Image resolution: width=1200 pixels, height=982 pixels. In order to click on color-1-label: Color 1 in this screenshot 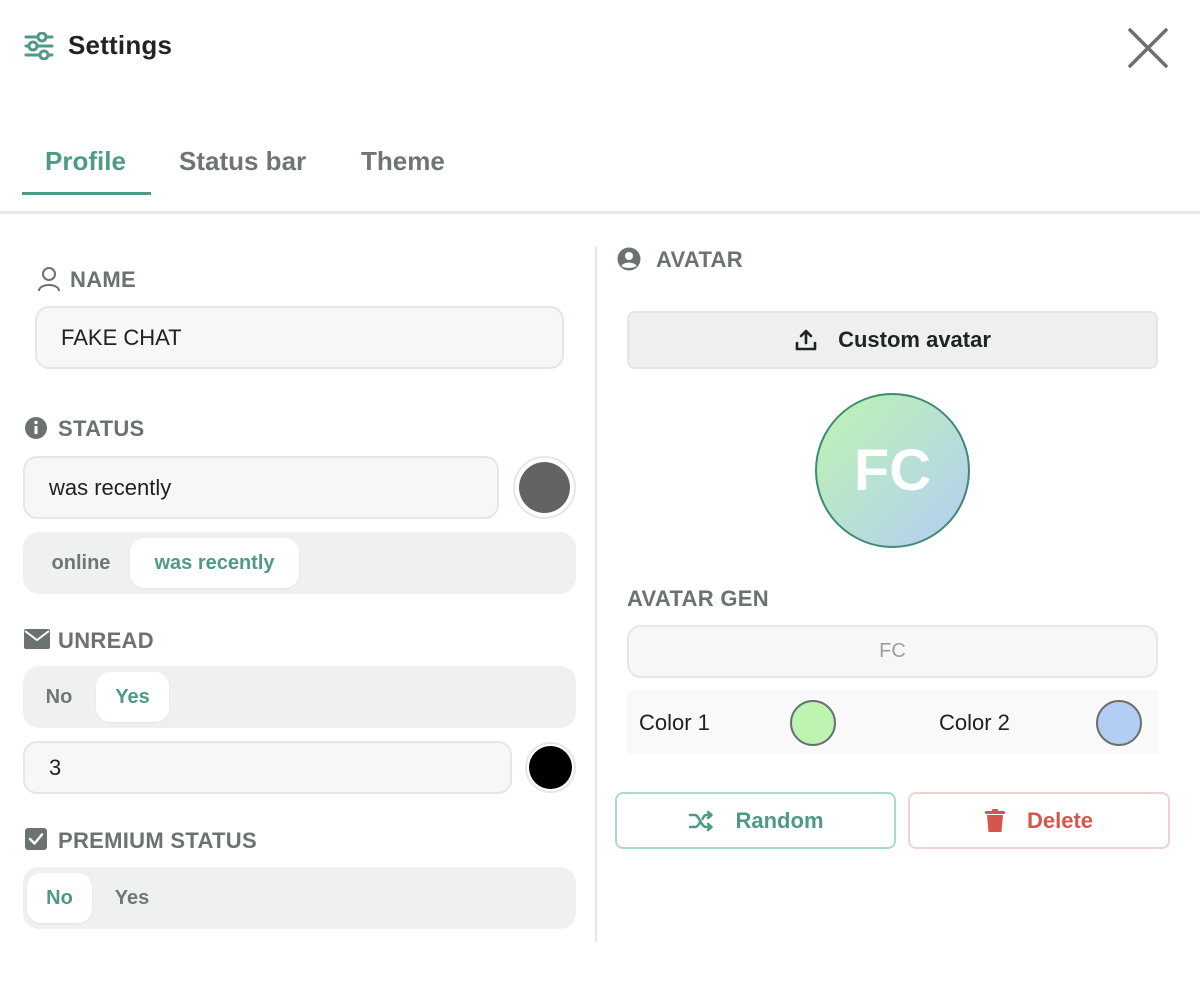, I will do `click(674, 722)`.